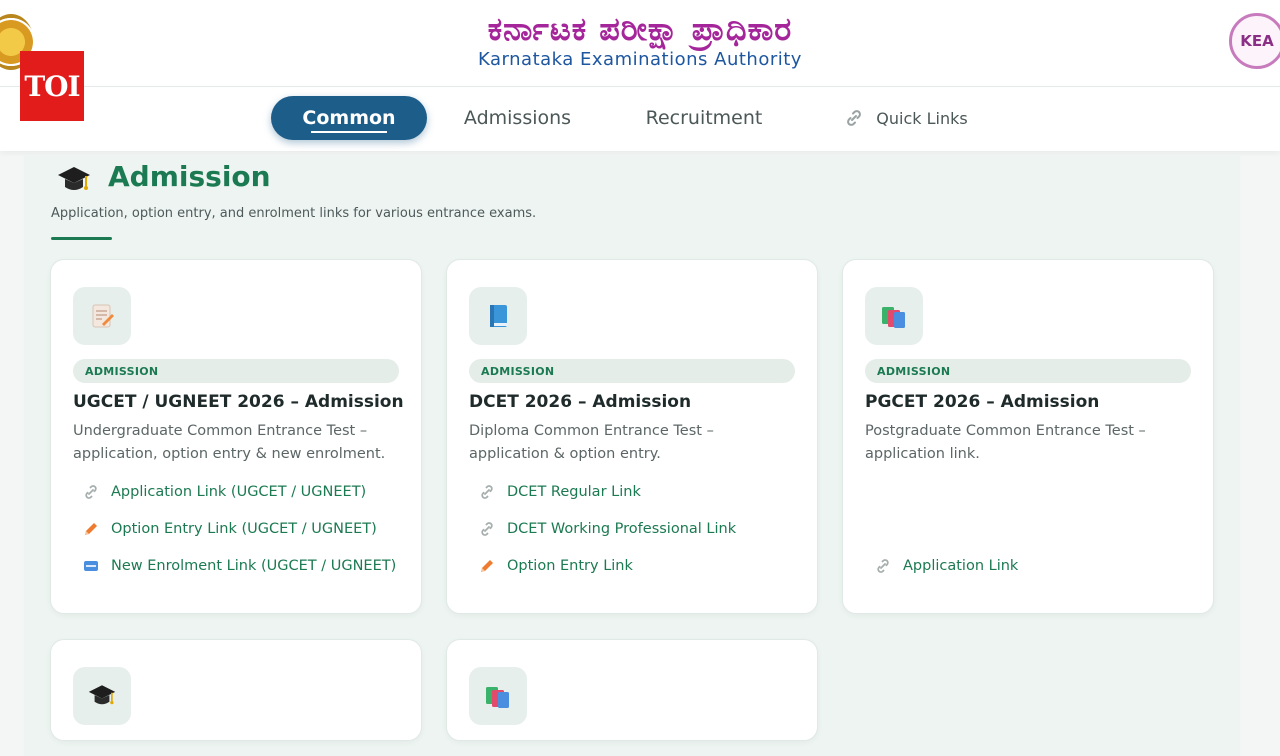  I want to click on memo-icon, so click(103, 316).